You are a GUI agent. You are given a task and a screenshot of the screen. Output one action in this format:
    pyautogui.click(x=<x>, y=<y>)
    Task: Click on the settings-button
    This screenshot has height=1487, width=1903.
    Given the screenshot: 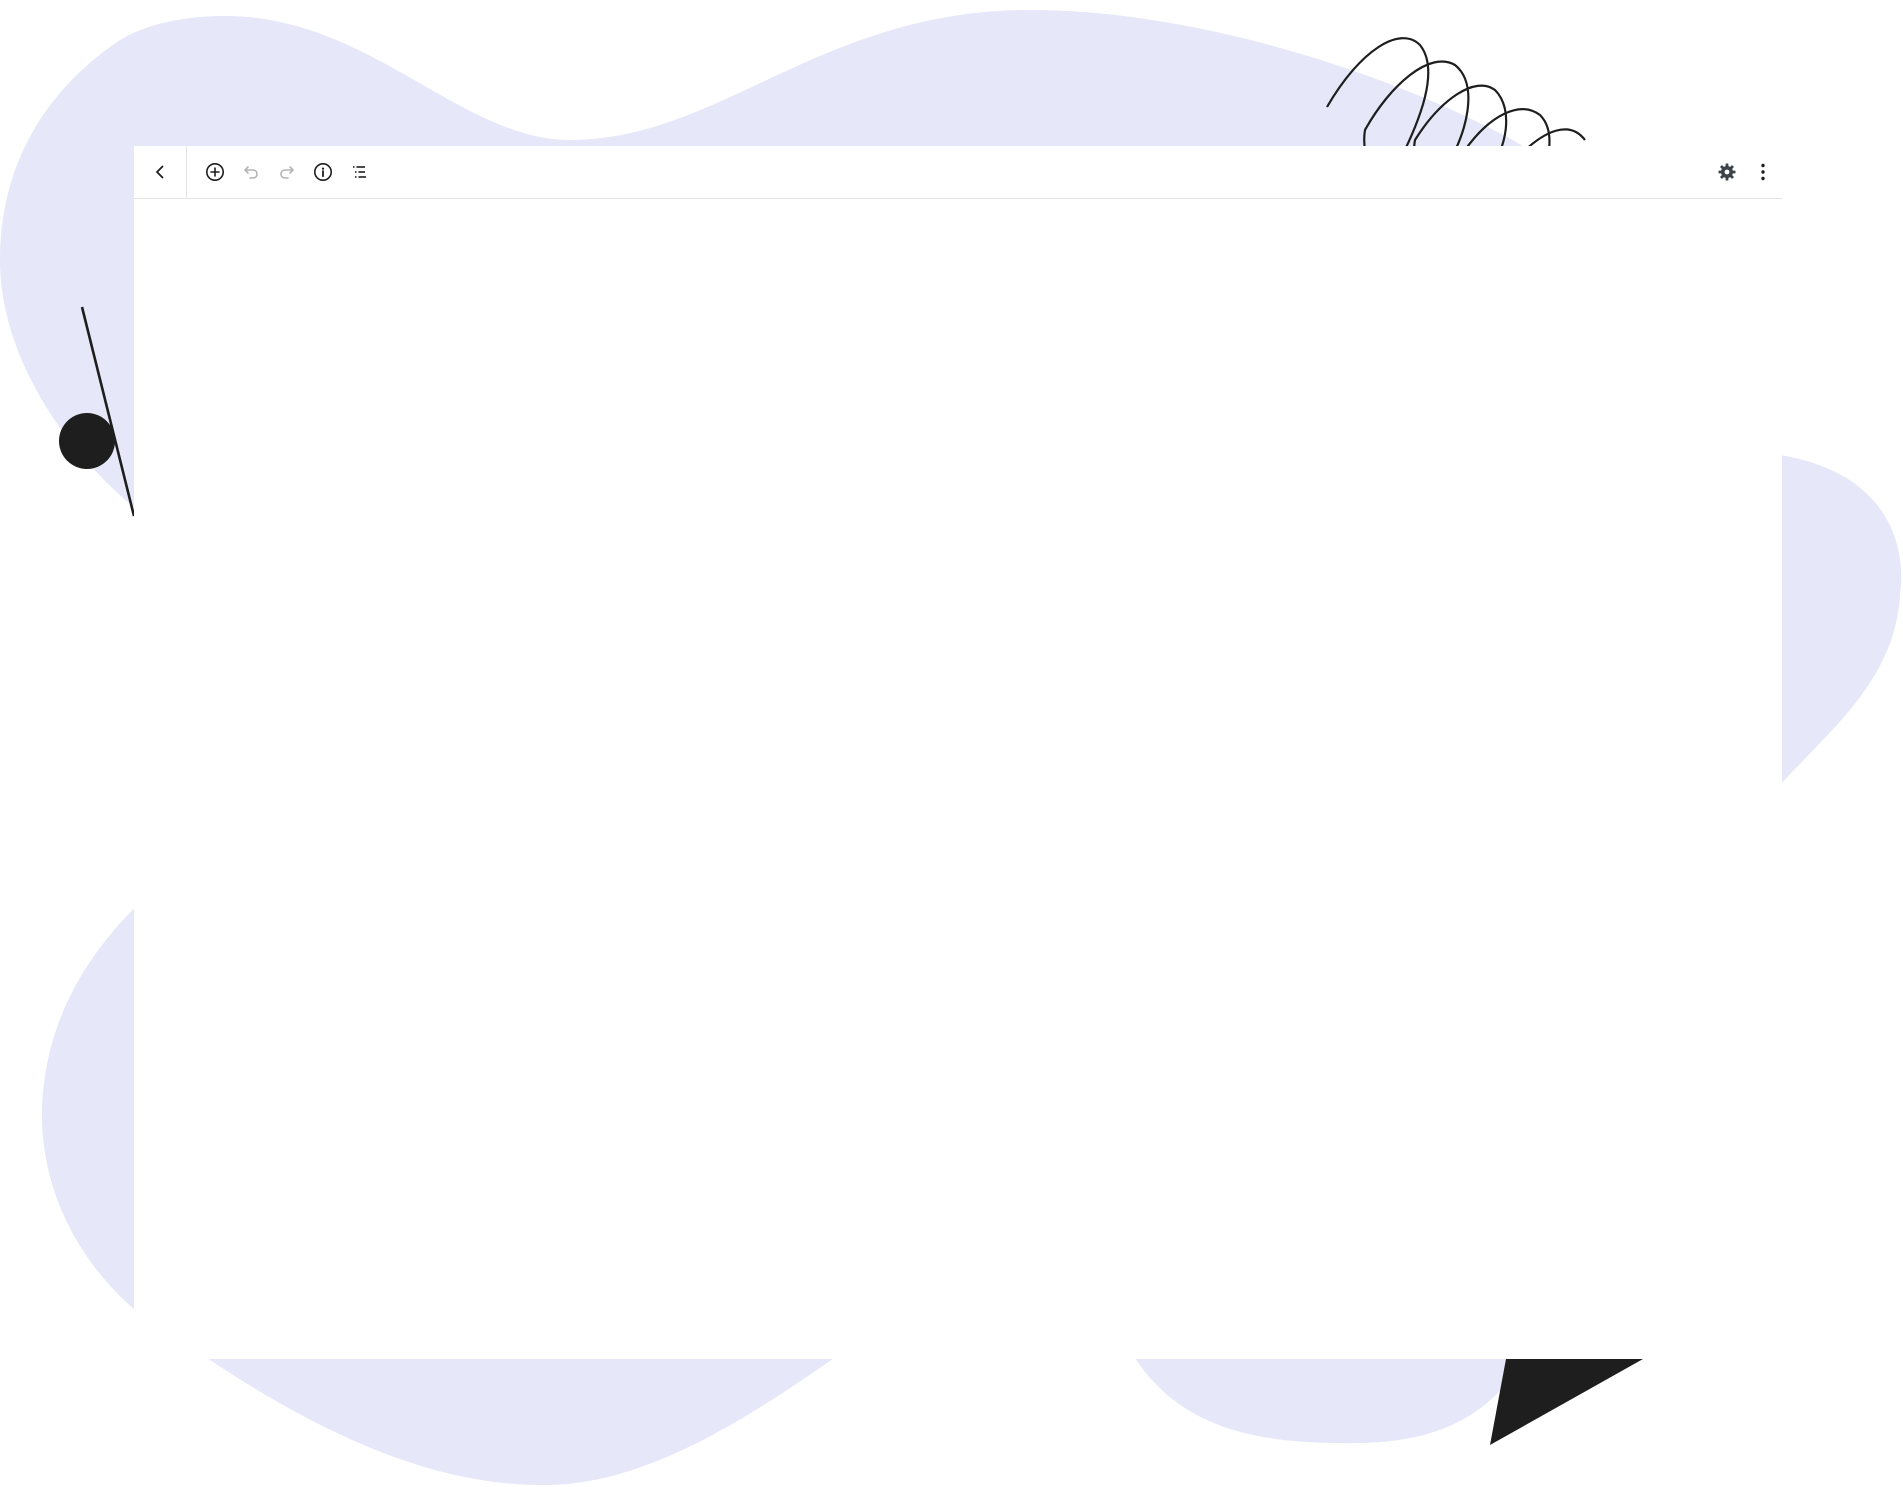 What is the action you would take?
    pyautogui.click(x=1727, y=172)
    